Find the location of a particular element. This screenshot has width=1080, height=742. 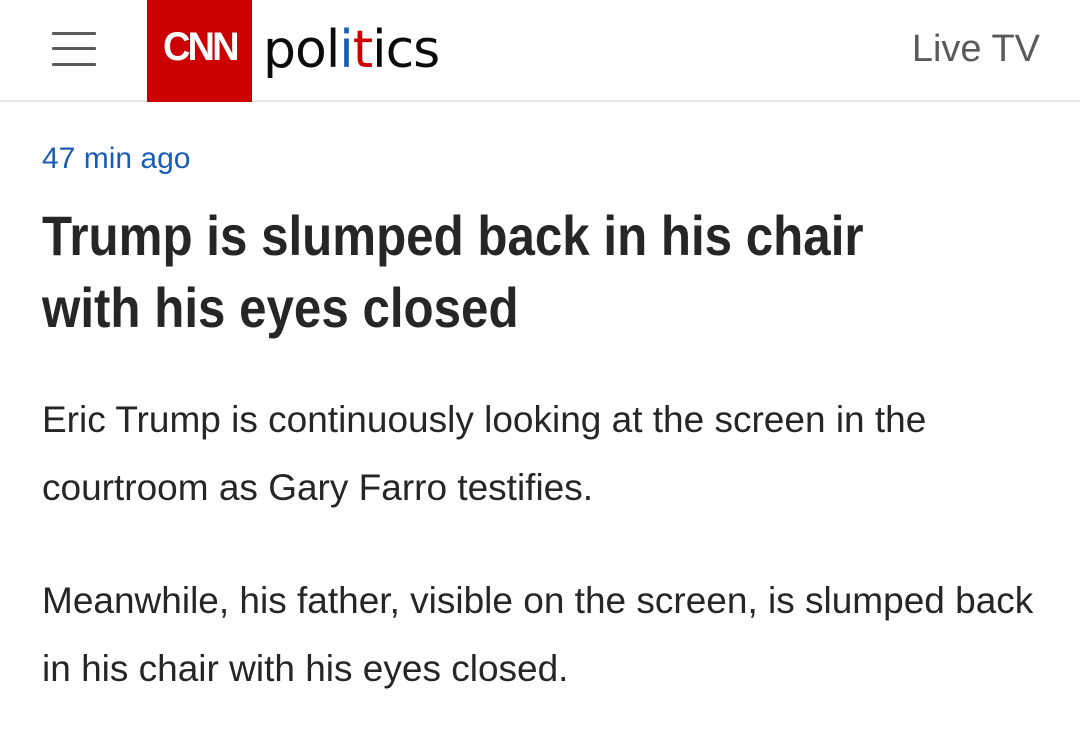

section-title-politics: politics is located at coordinates (351, 50).